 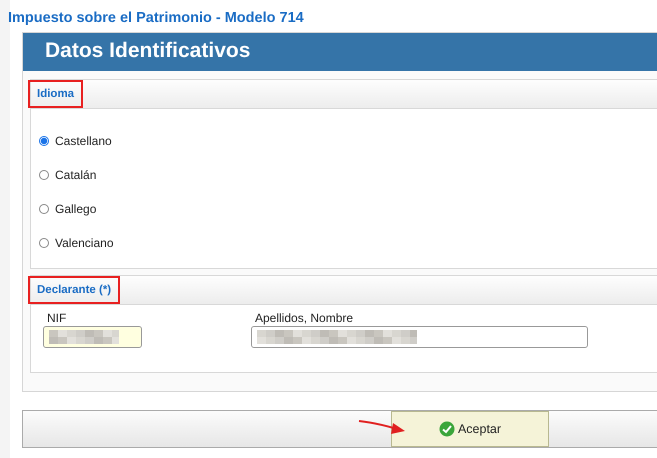 I want to click on field-label: NIF, so click(x=57, y=318).